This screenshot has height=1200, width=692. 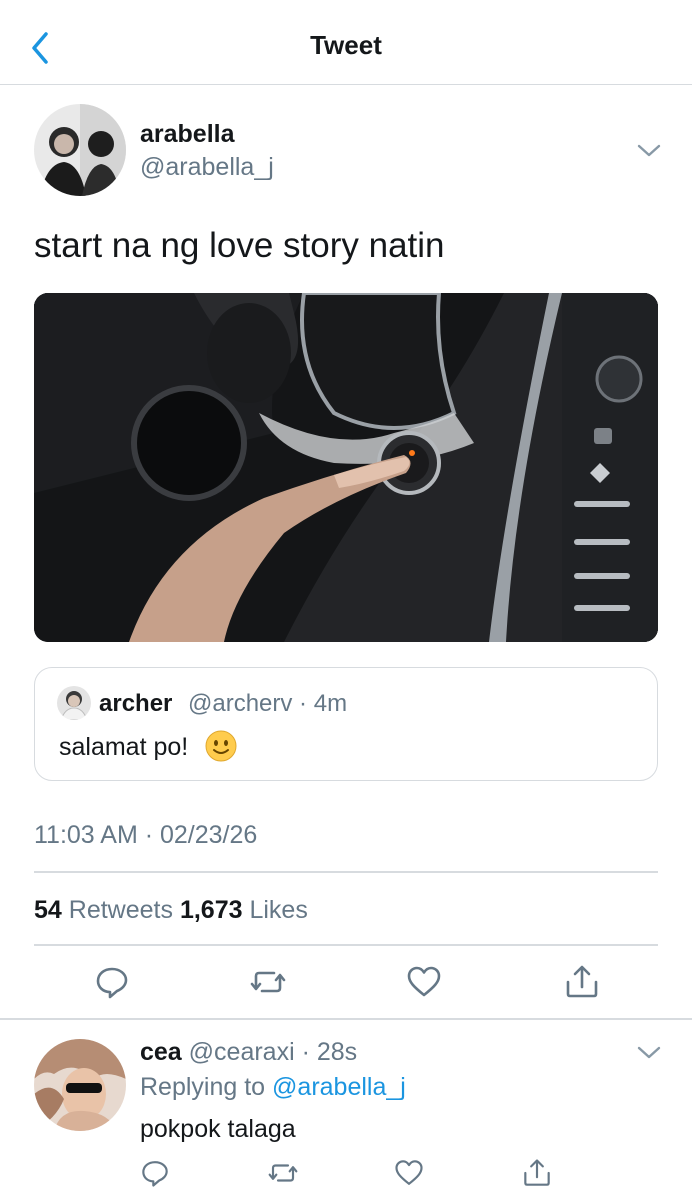 I want to click on retweets-count: 54, so click(x=48, y=910).